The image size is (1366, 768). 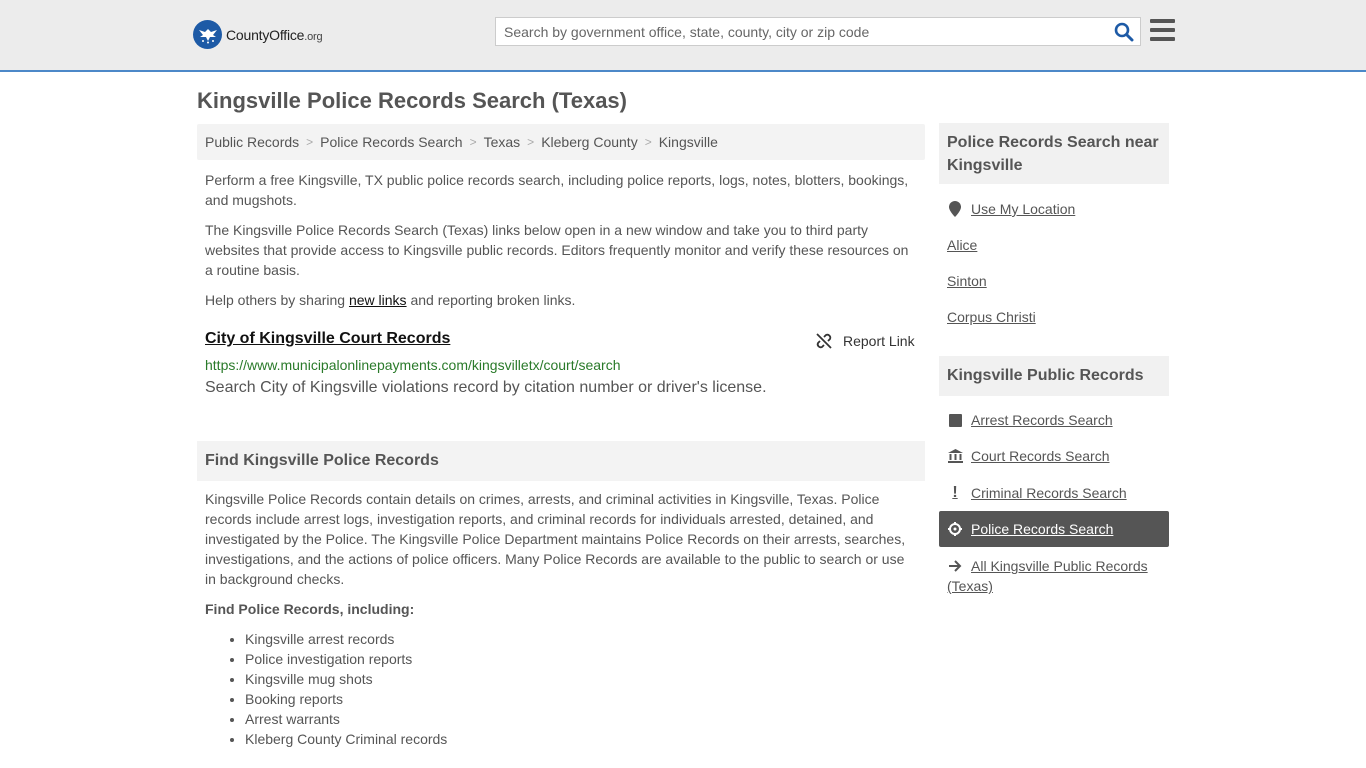 What do you see at coordinates (824, 341) in the screenshot?
I see `broken-link-icon` at bounding box center [824, 341].